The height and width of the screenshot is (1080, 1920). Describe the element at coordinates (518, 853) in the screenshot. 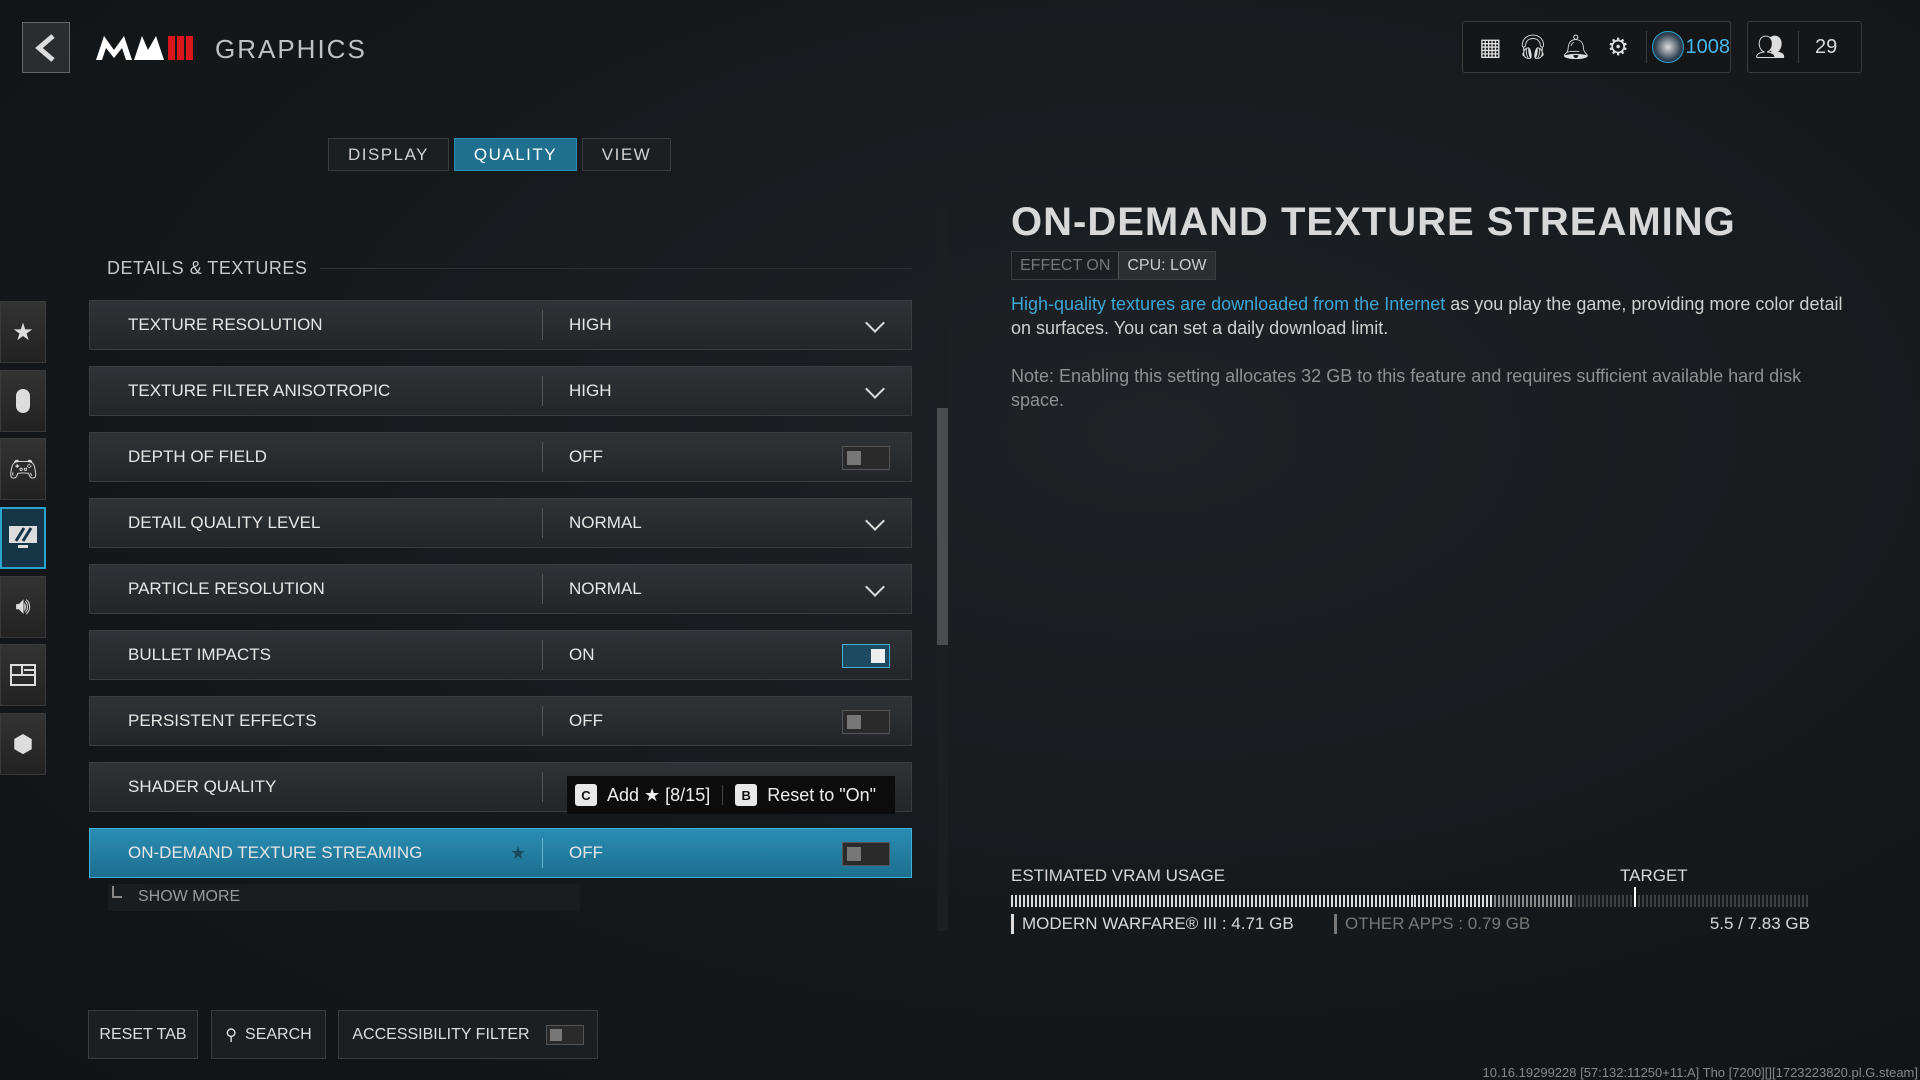

I see `favorite-star-icon: ★` at that location.